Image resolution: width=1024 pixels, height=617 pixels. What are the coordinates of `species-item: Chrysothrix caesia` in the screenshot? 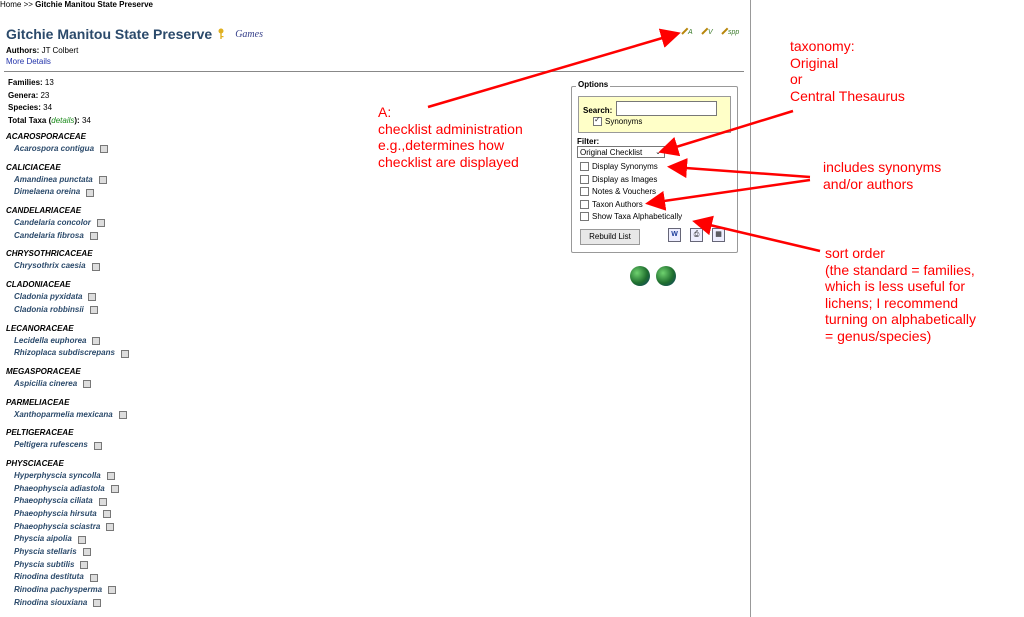 It's located at (156, 266).